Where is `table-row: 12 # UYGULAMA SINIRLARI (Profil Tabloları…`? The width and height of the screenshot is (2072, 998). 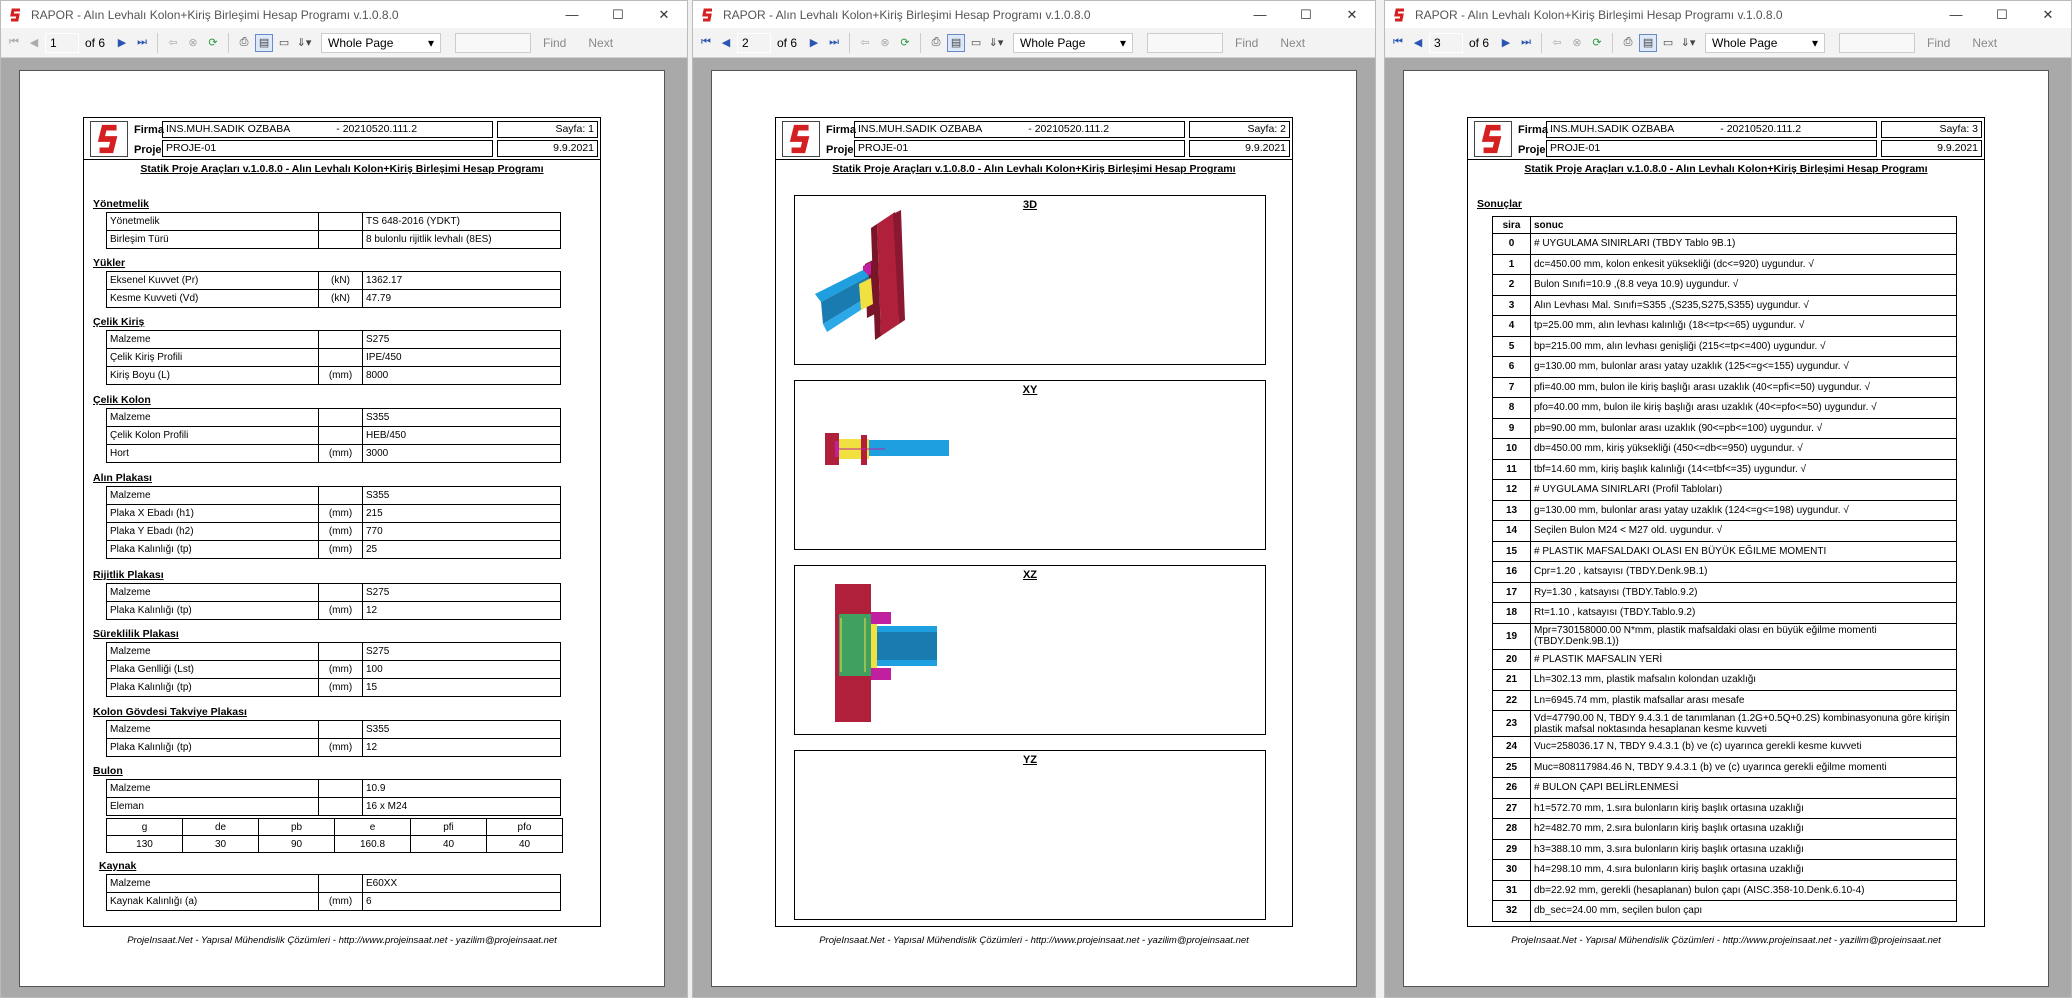 table-row: 12 # UYGULAMA SINIRLARI (Profil Tabloları… is located at coordinates (1724, 490).